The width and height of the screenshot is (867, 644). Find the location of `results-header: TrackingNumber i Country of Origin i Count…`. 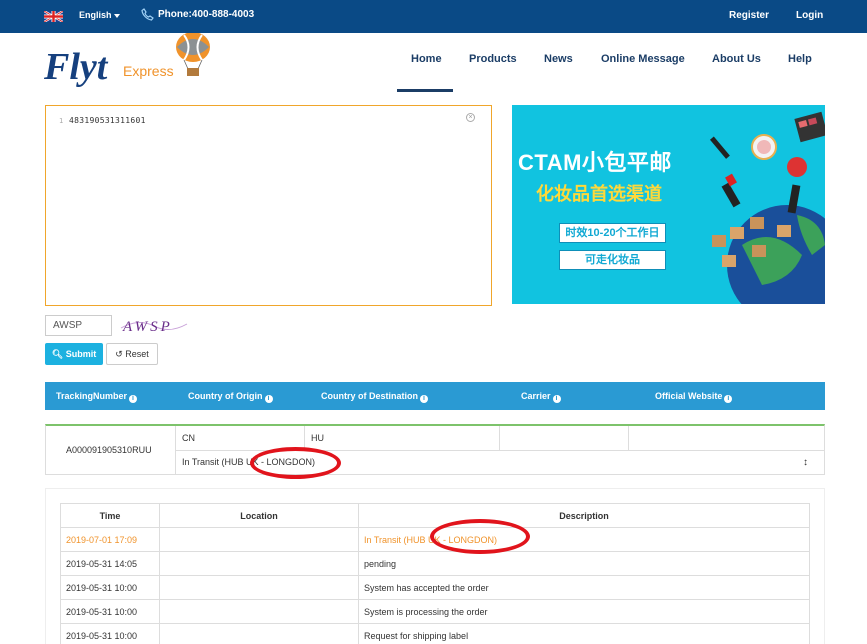

results-header: TrackingNumber i Country of Origin i Count… is located at coordinates (435, 396).